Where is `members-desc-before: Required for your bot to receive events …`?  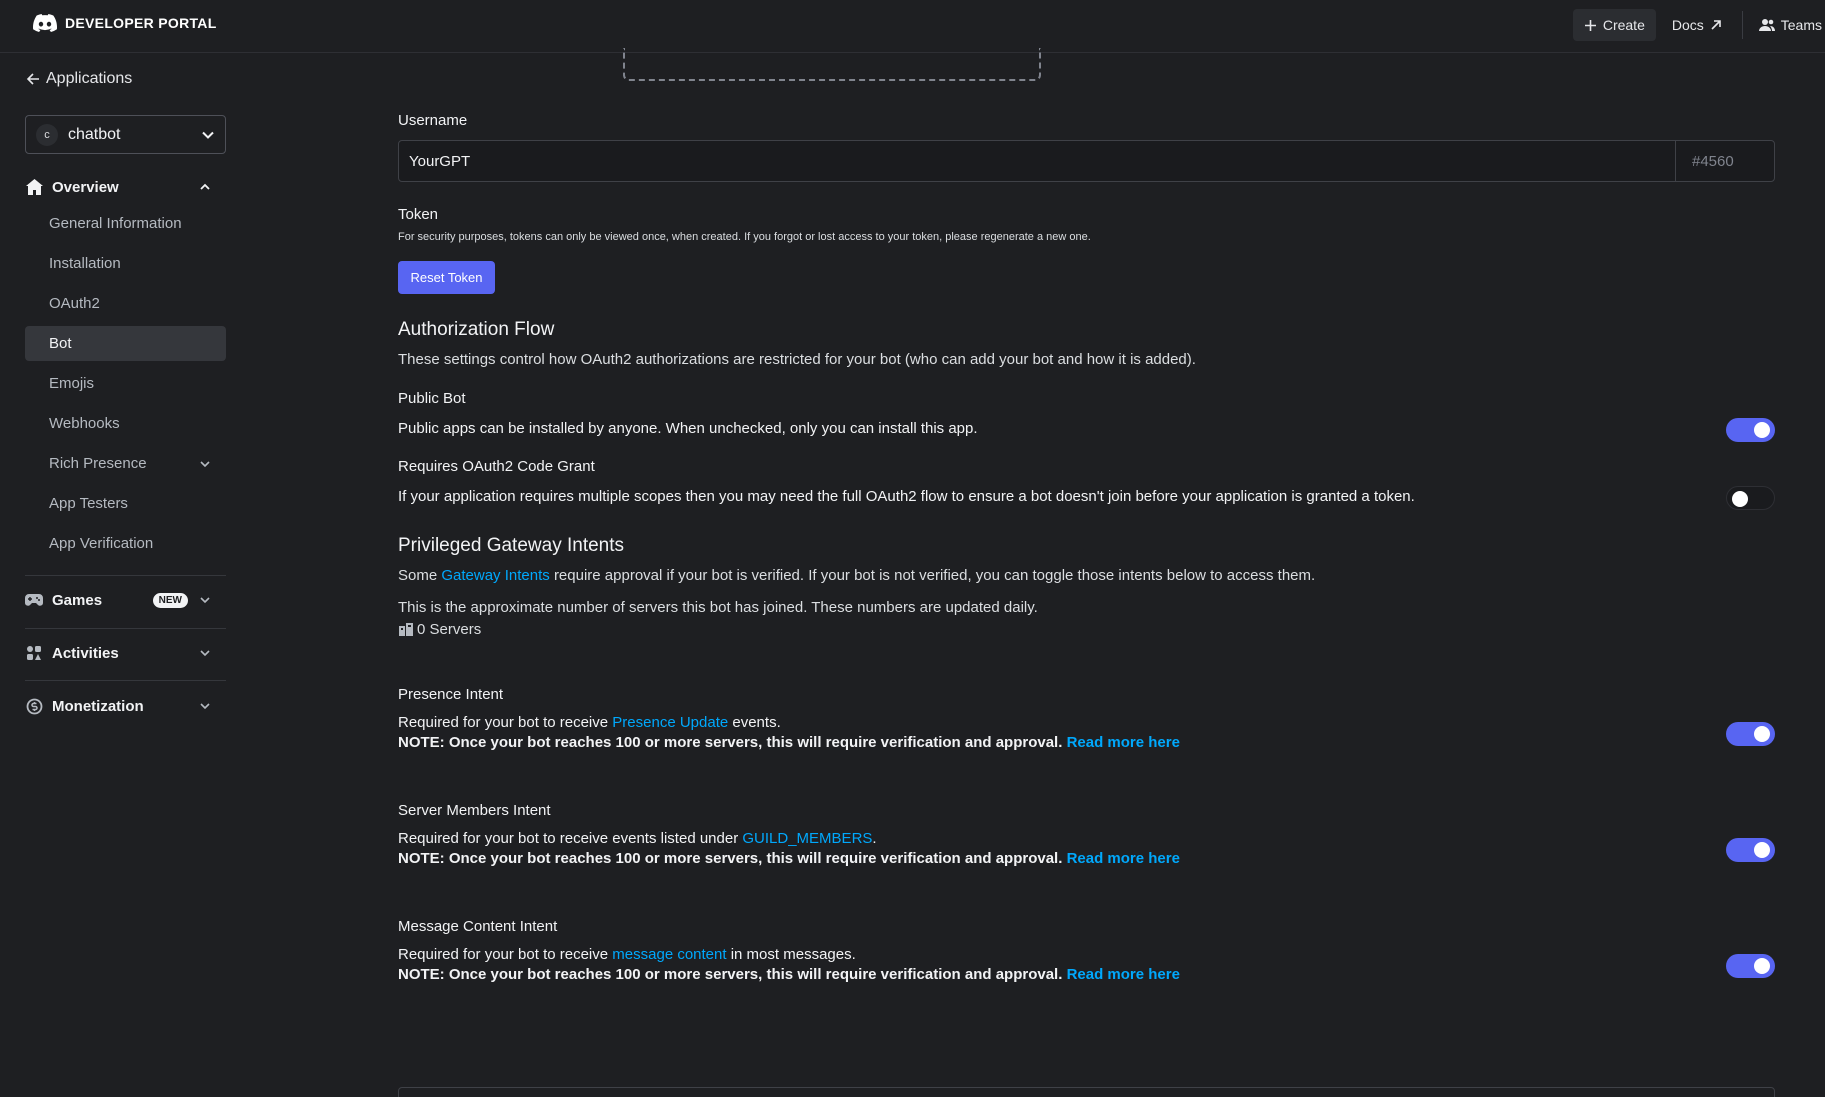 members-desc-before: Required for your bot to receive events … is located at coordinates (568, 838).